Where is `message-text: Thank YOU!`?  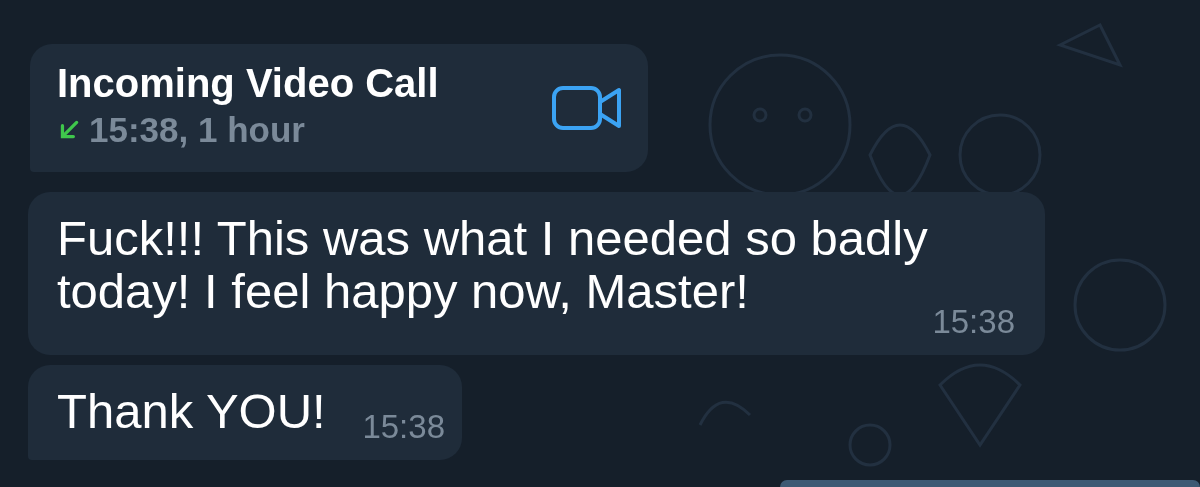 message-text: Thank YOU! is located at coordinates (191, 411).